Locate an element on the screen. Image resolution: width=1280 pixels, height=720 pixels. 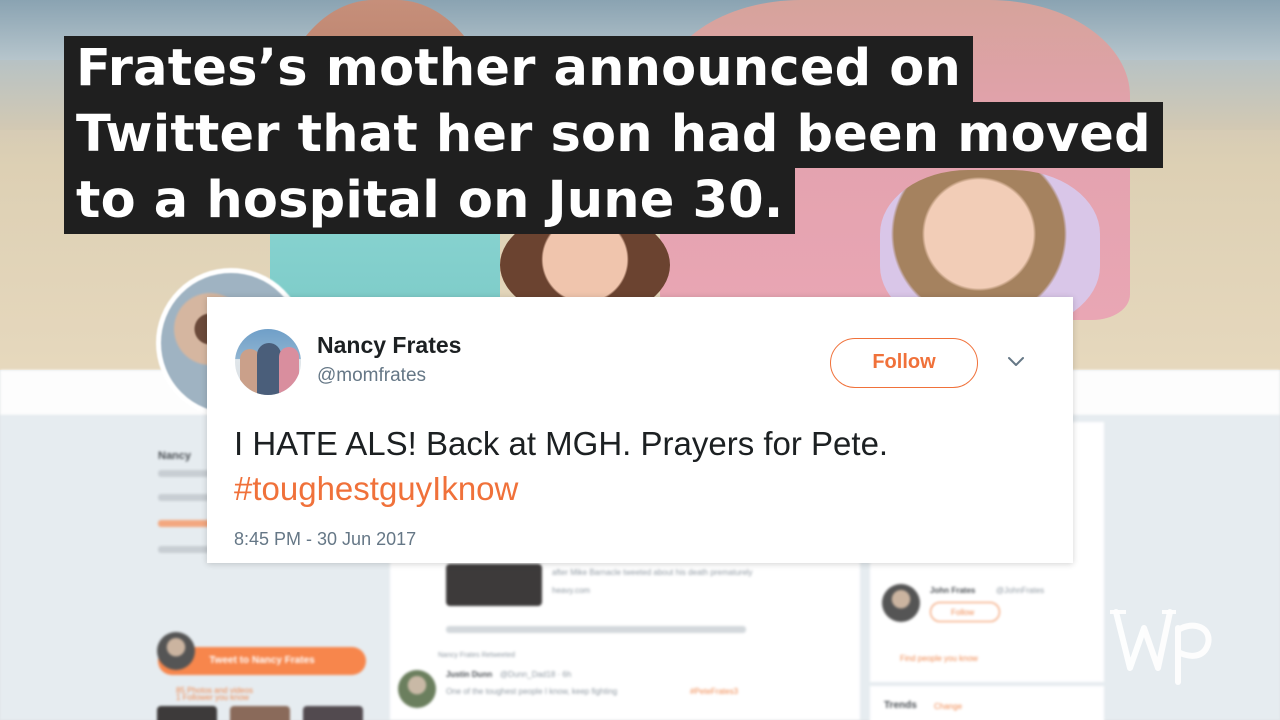
profile-name: Nancy is located at coordinates (175, 456).